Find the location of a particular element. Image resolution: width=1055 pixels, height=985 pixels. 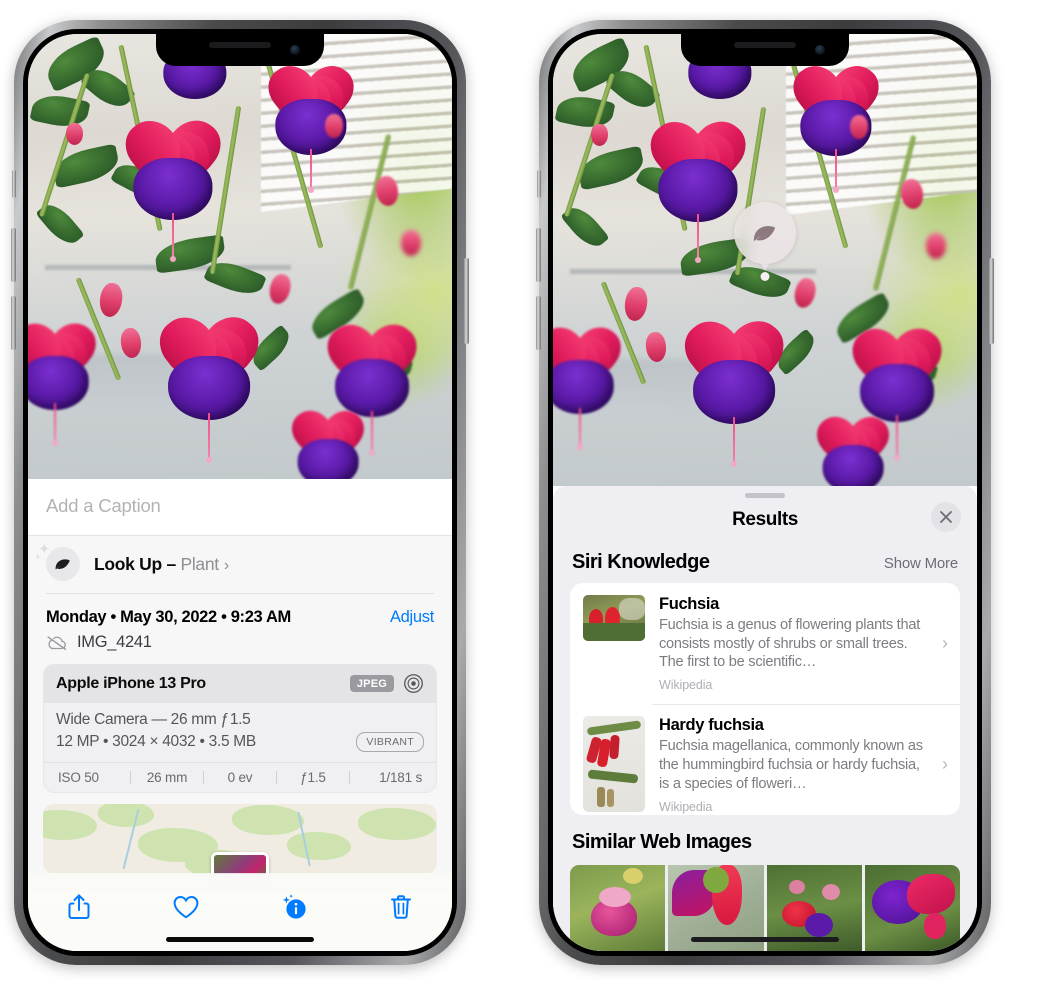

caption-input-row: Add a Caption is located at coordinates (240, 507).